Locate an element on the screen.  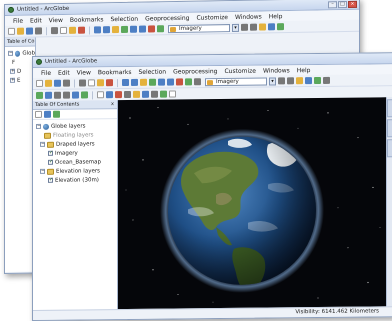
toc-close-icon: x is located at coordinates (114, 104).